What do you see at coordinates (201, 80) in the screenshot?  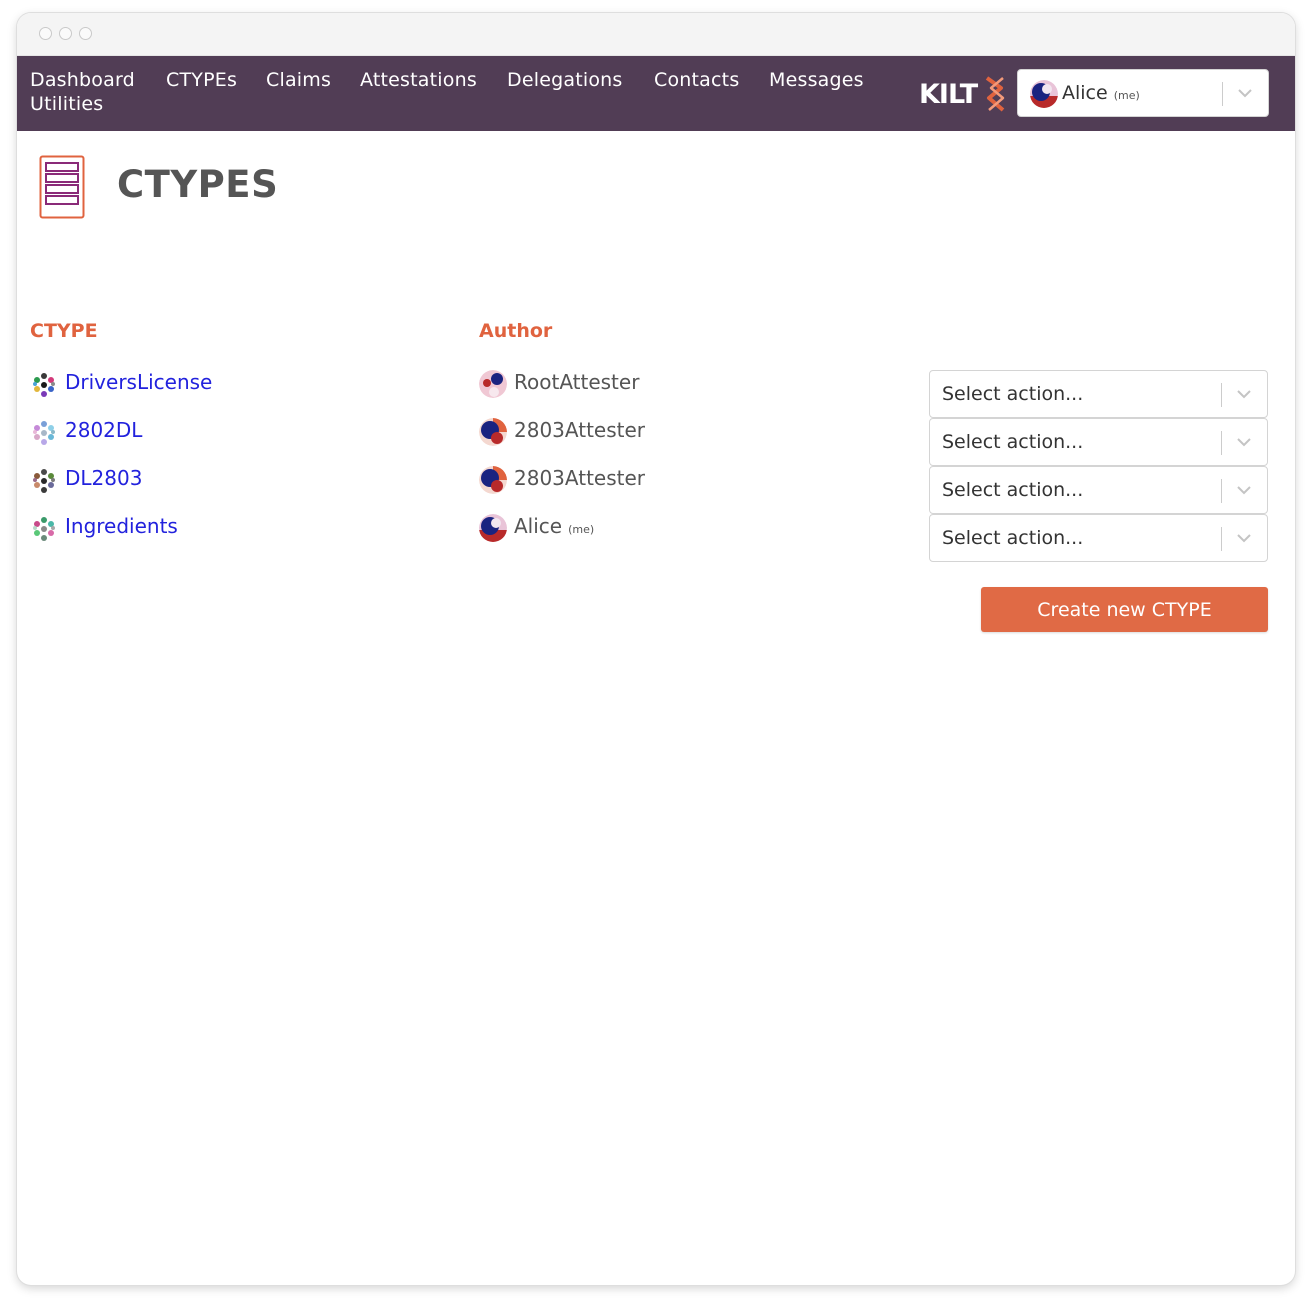 I see `nav-ctypes: CTYPEs` at bounding box center [201, 80].